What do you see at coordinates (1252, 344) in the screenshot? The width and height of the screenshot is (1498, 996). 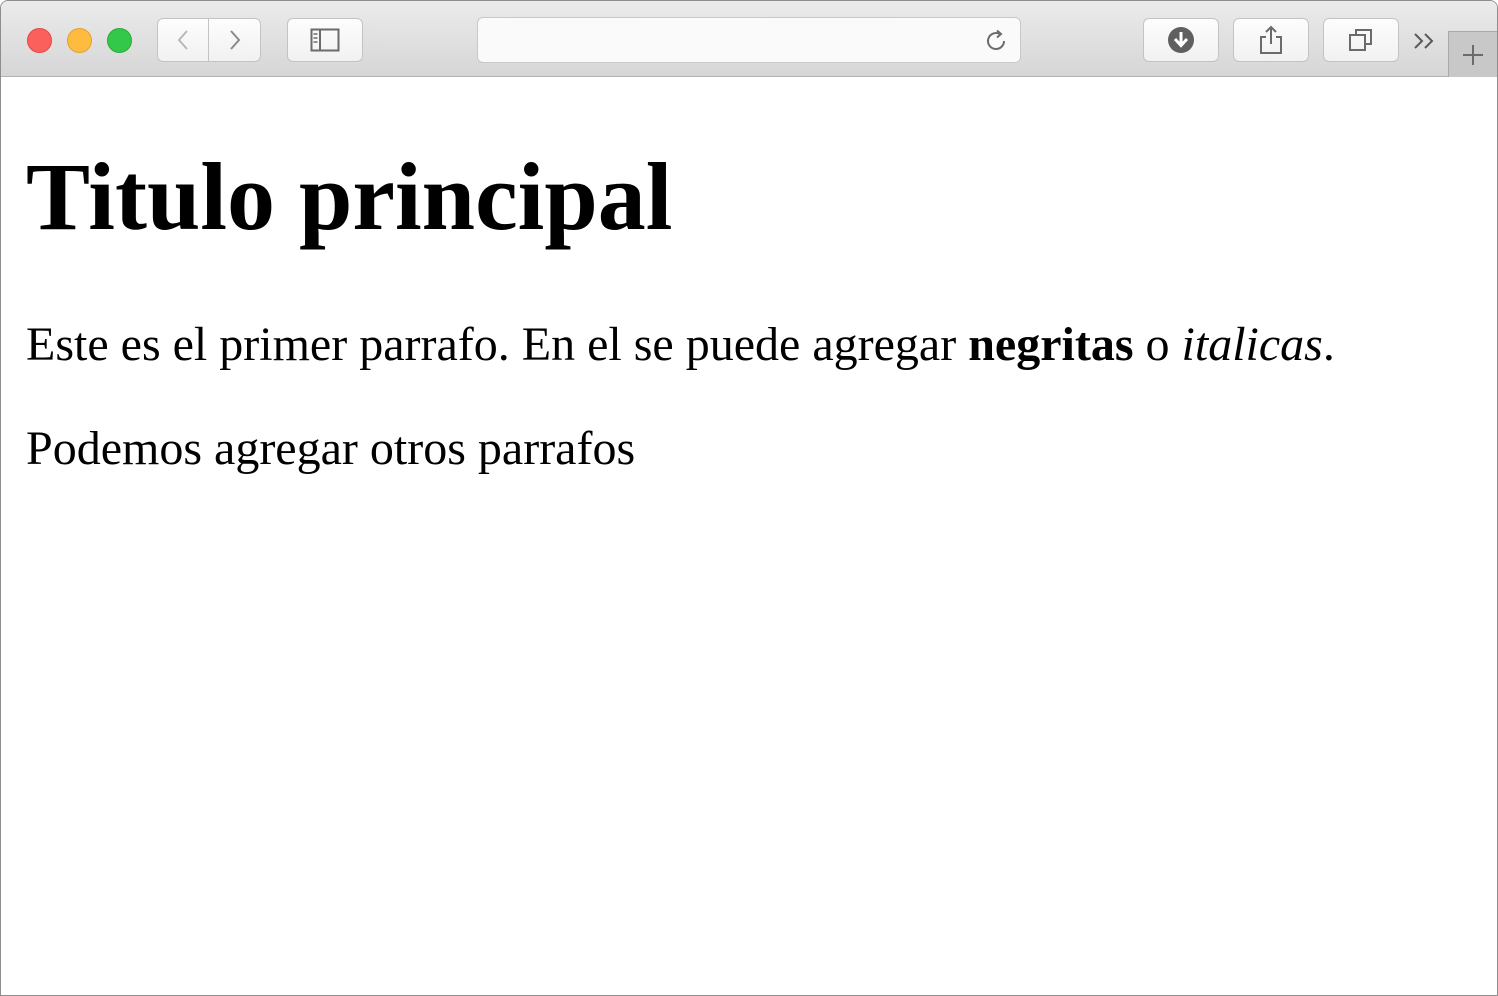 I see `italic-text: italicas` at bounding box center [1252, 344].